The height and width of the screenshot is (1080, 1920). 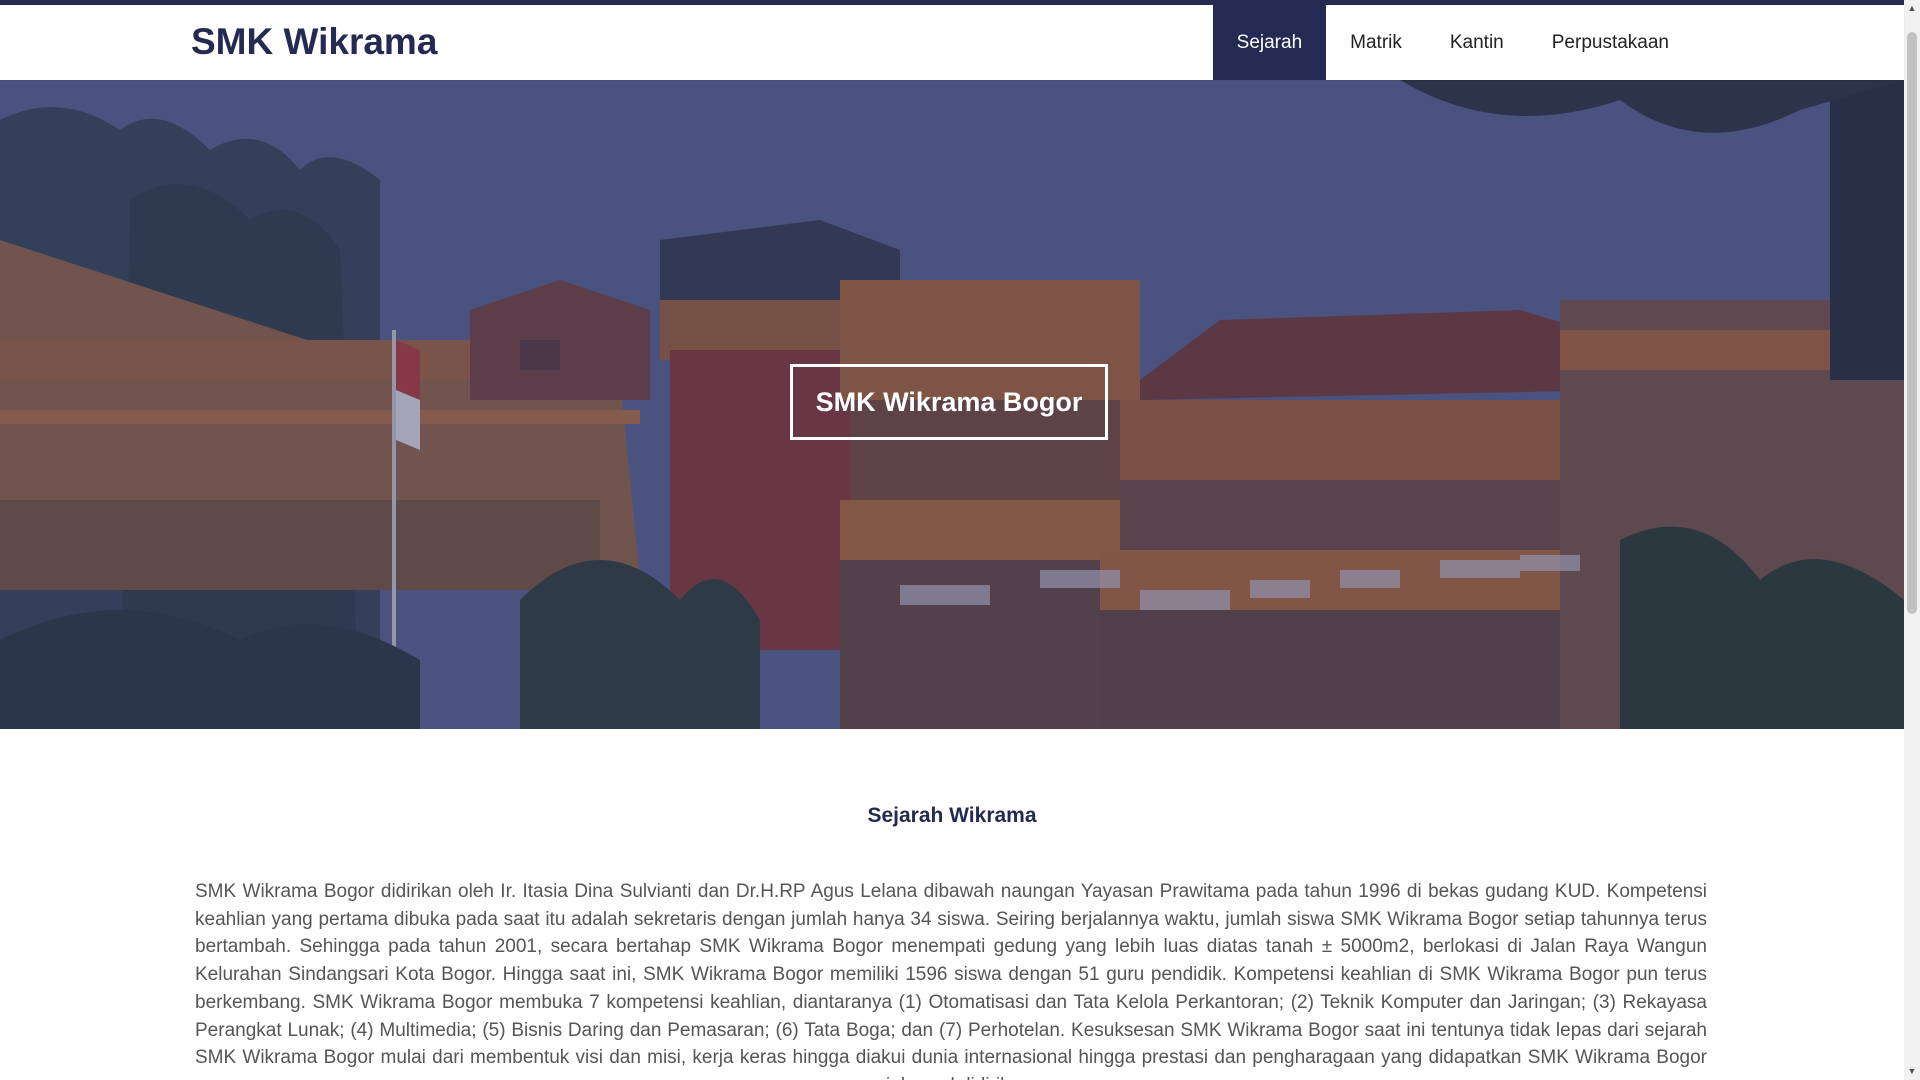 I want to click on scrollbar-thumb, so click(x=1912, y=323).